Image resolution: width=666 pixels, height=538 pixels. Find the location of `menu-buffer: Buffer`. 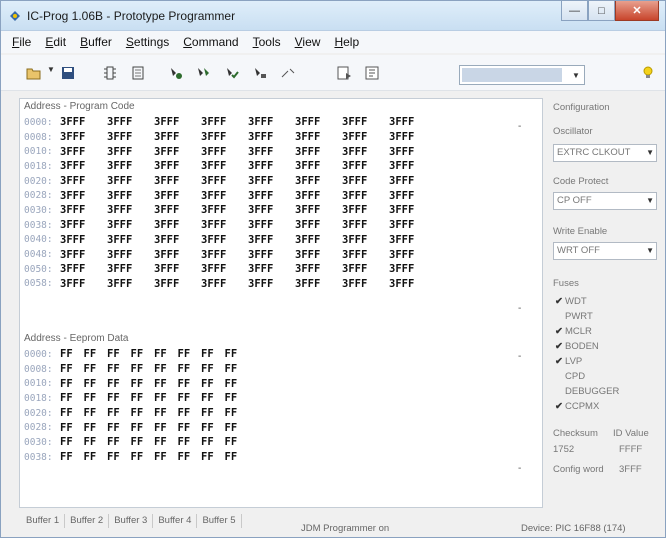

menu-buffer: Buffer is located at coordinates (96, 42).